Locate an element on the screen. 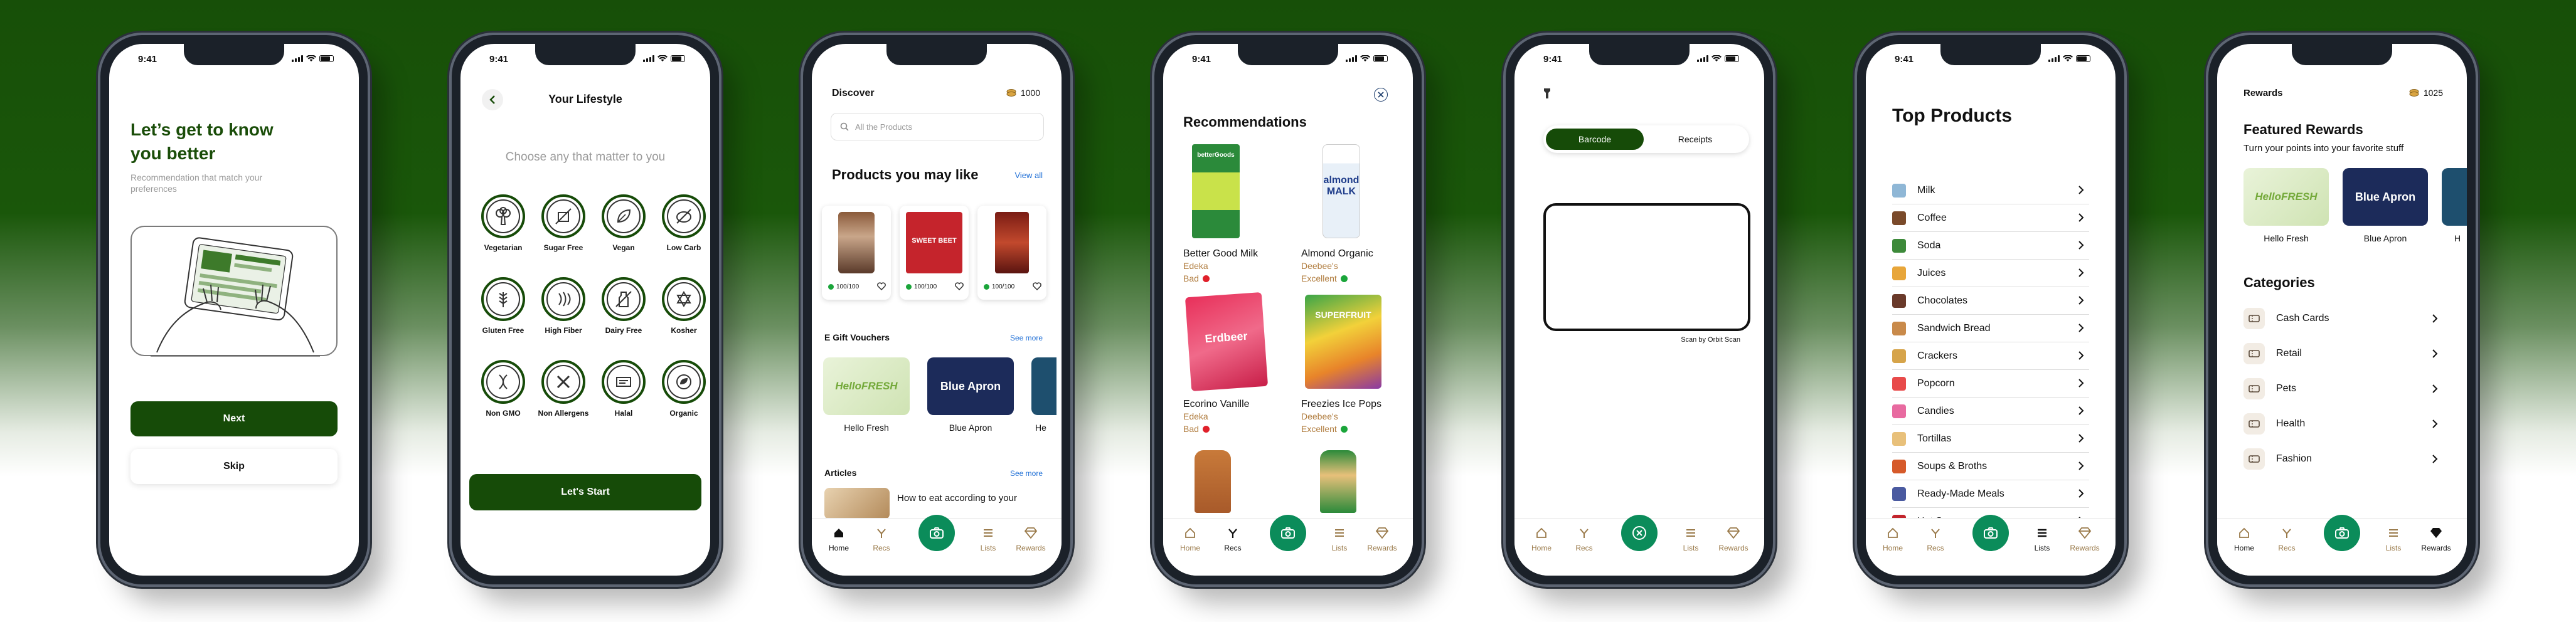 The image size is (2576, 622). page-title: Top Products is located at coordinates (1952, 116).